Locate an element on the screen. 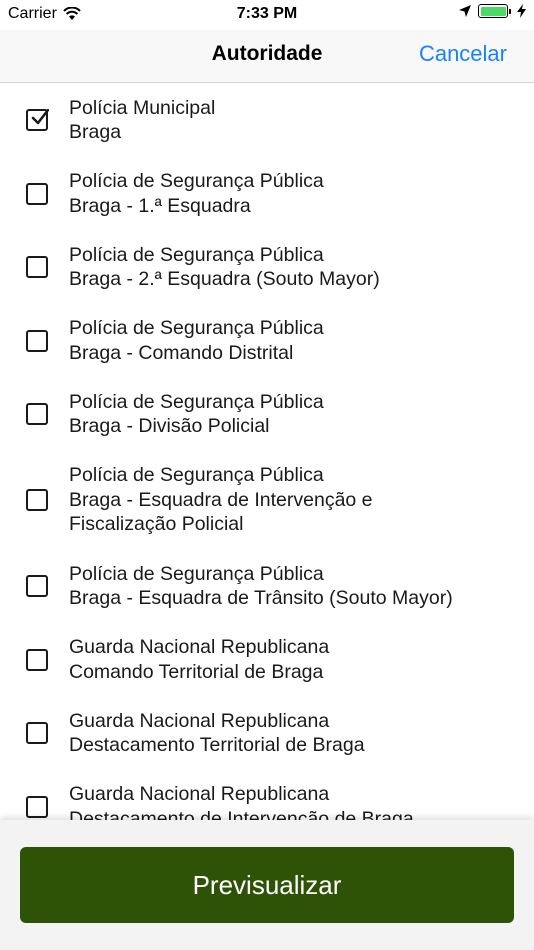 The image size is (534, 950). battery-level is located at coordinates (493, 11).